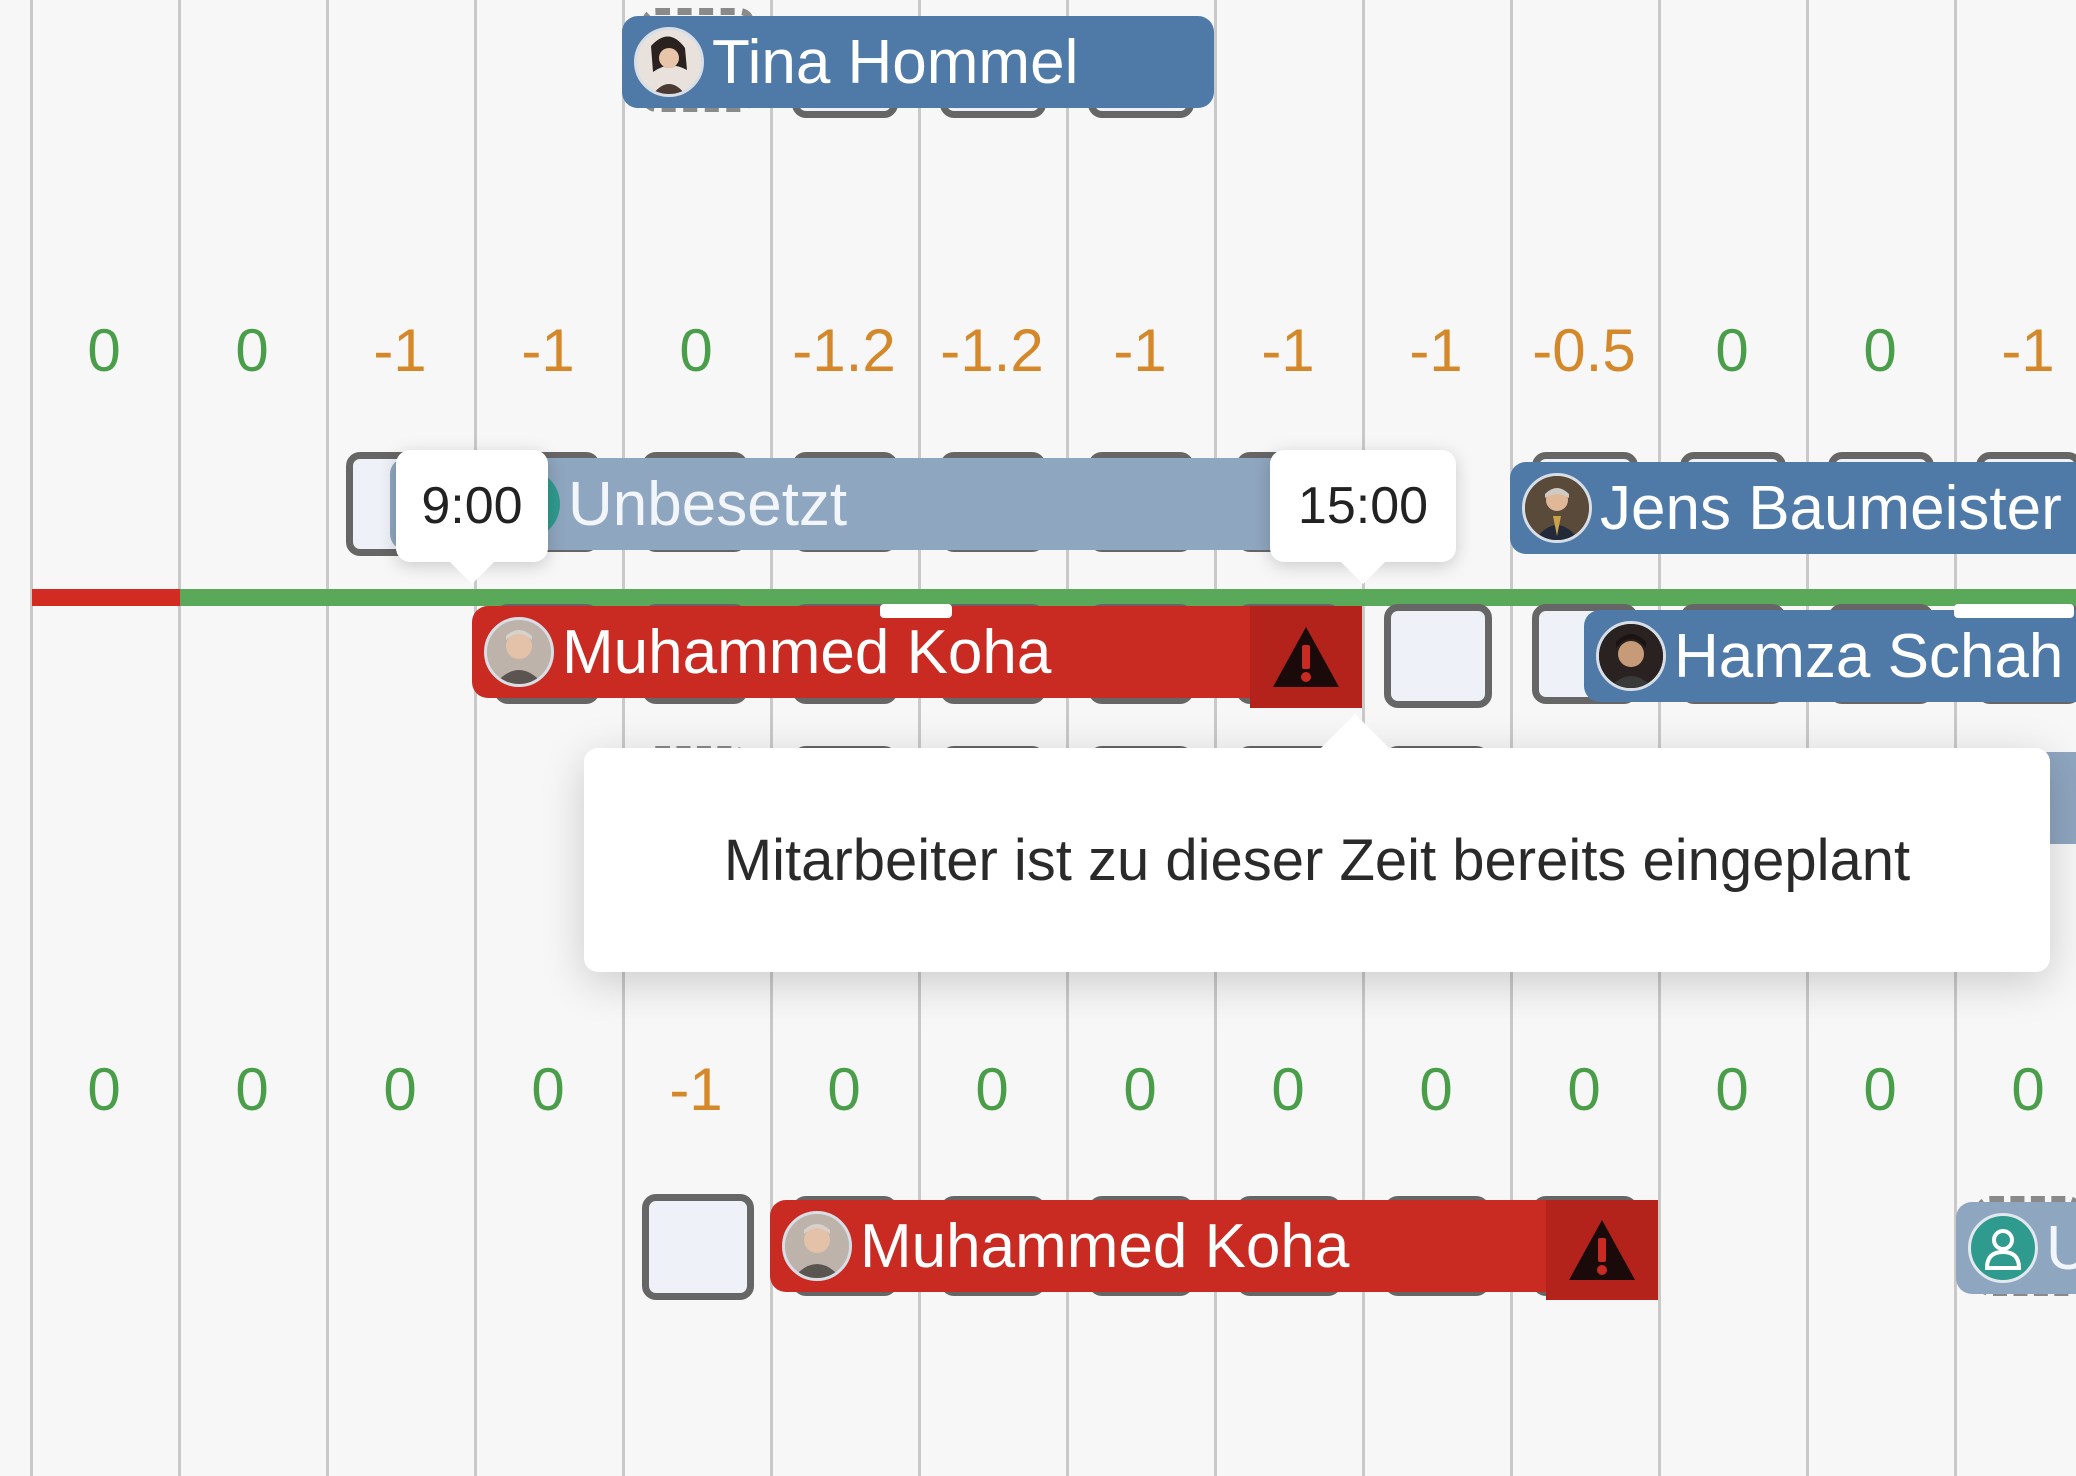 This screenshot has width=2076, height=1476. I want to click on shift-jens-baumeister: Jens Baumeister, so click(1793, 508).